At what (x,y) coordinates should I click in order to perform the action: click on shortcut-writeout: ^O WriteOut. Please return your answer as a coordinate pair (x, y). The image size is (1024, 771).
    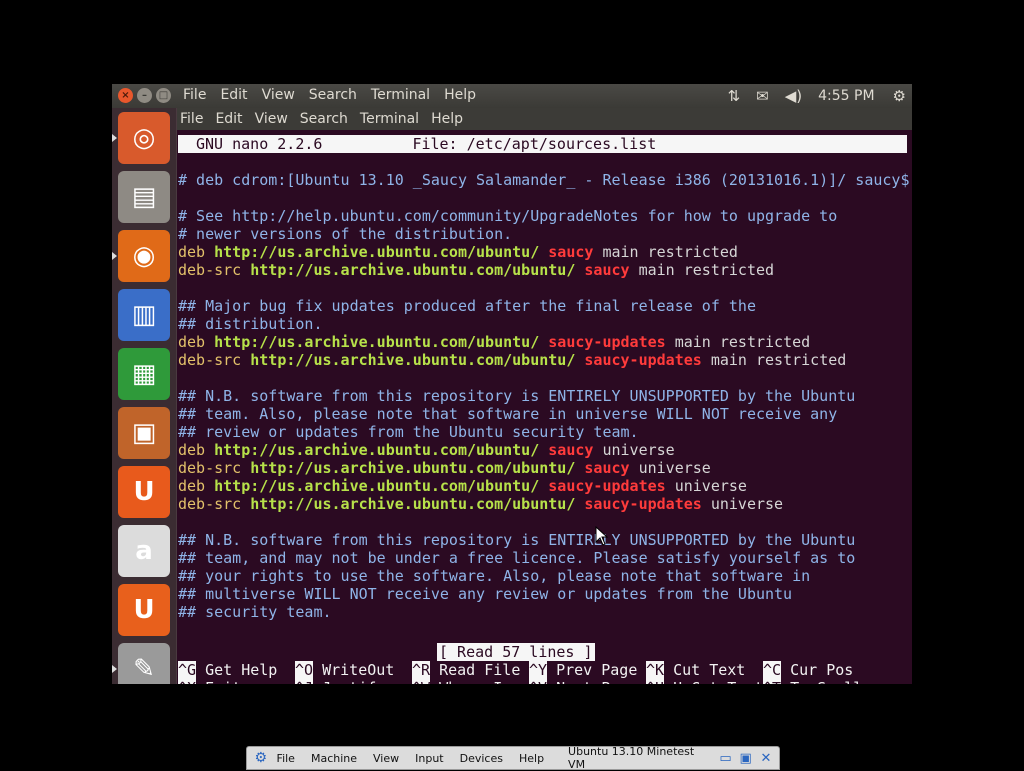
    Looking at the image, I should click on (344, 670).